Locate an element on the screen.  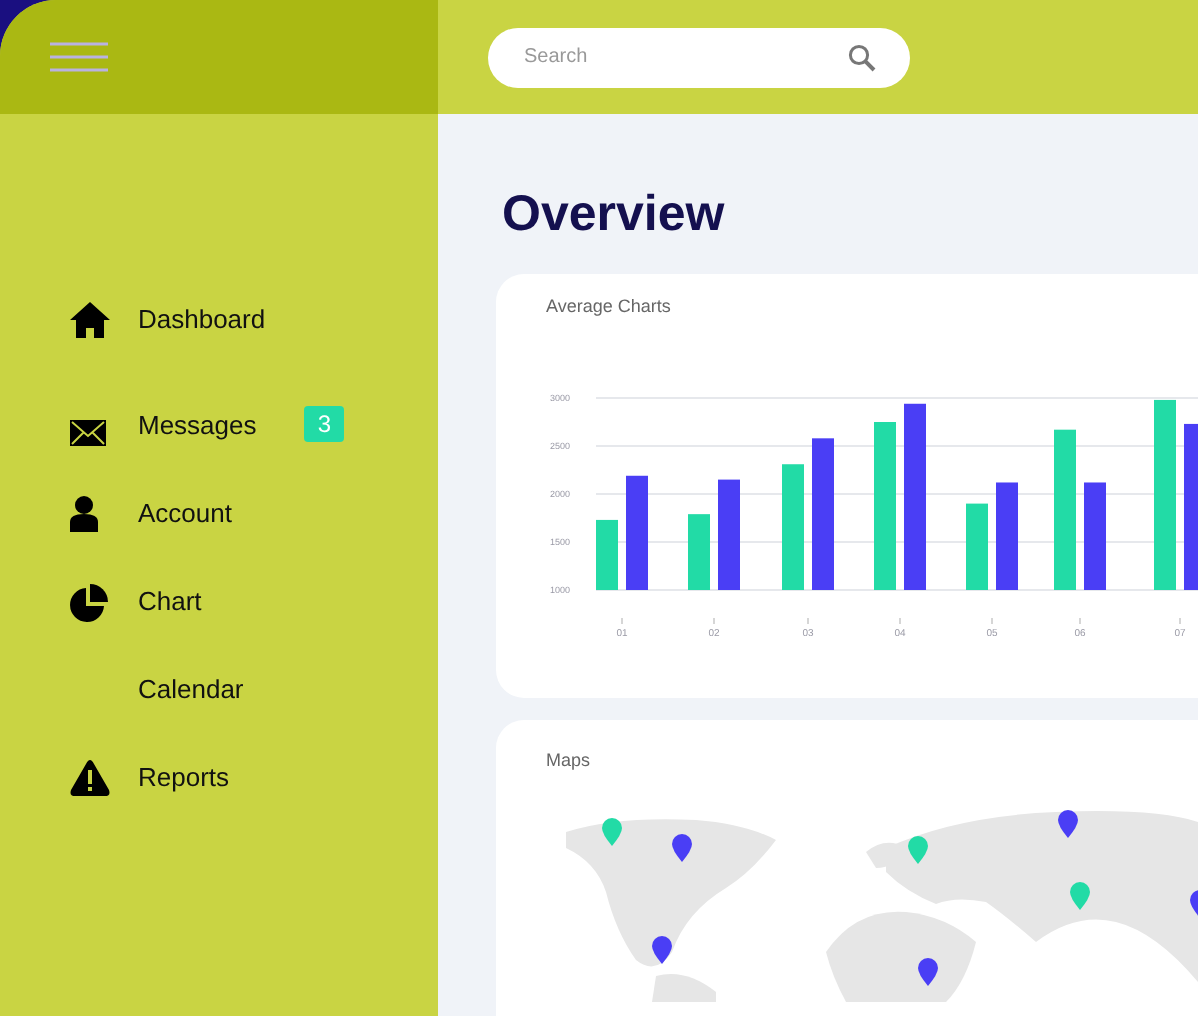
warning-icon is located at coordinates (90, 778).